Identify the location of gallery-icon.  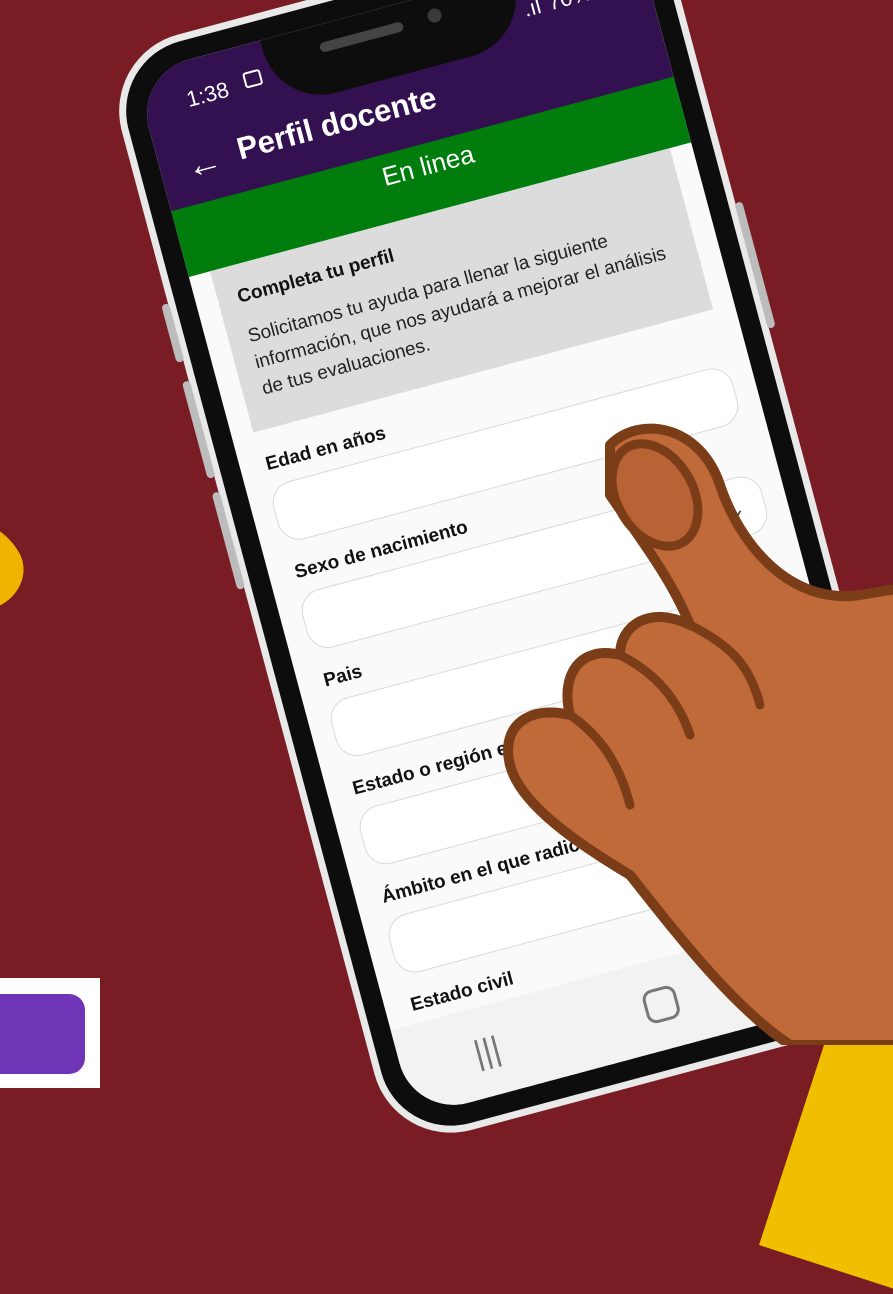
(252, 78).